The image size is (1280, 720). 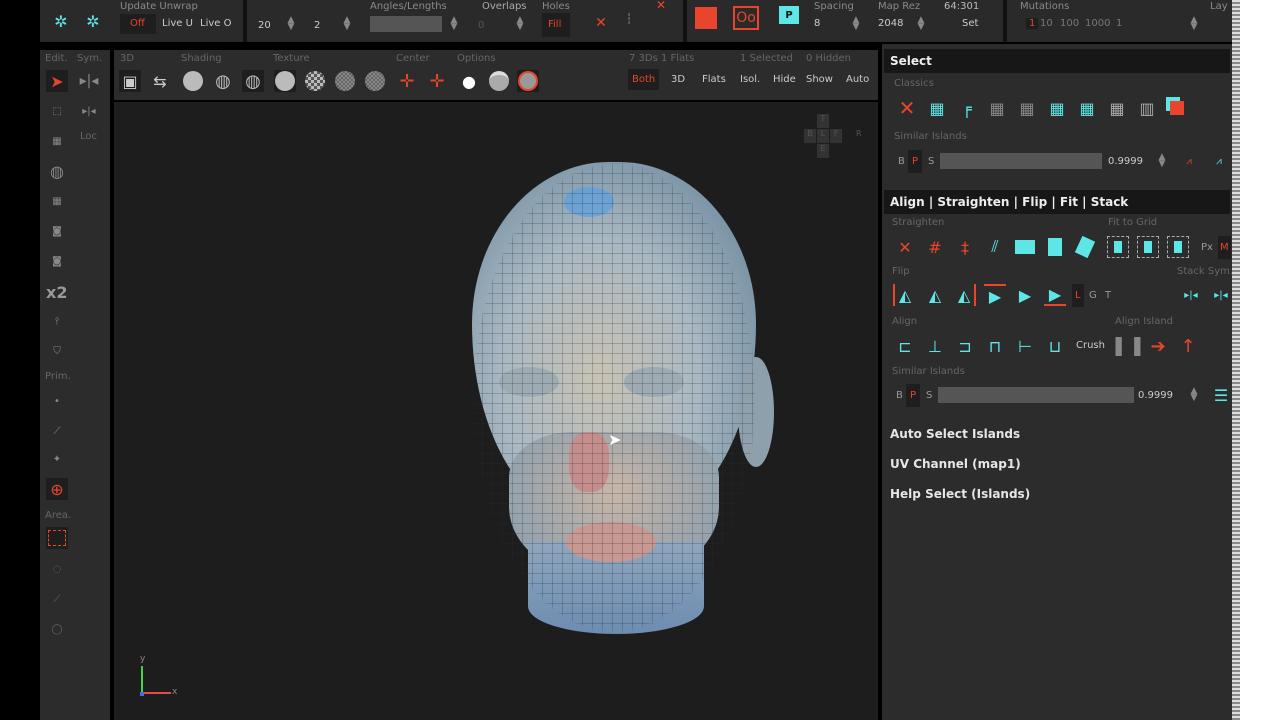 I want to click on live-o-button: Live O, so click(x=215, y=23).